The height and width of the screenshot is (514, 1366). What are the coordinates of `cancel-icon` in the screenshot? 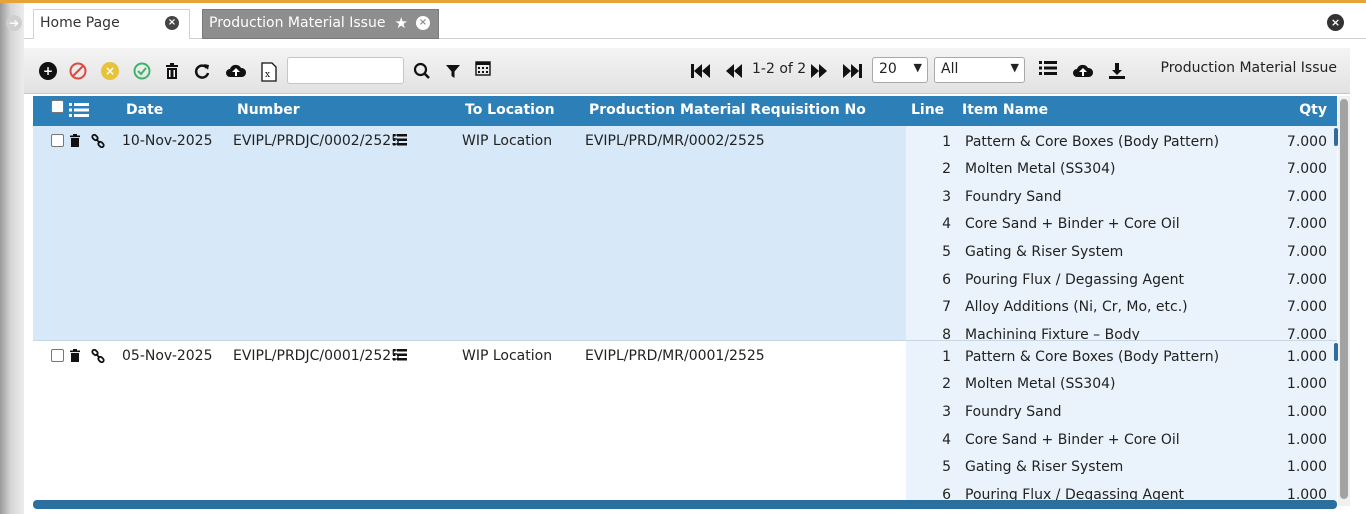 It's located at (78, 71).